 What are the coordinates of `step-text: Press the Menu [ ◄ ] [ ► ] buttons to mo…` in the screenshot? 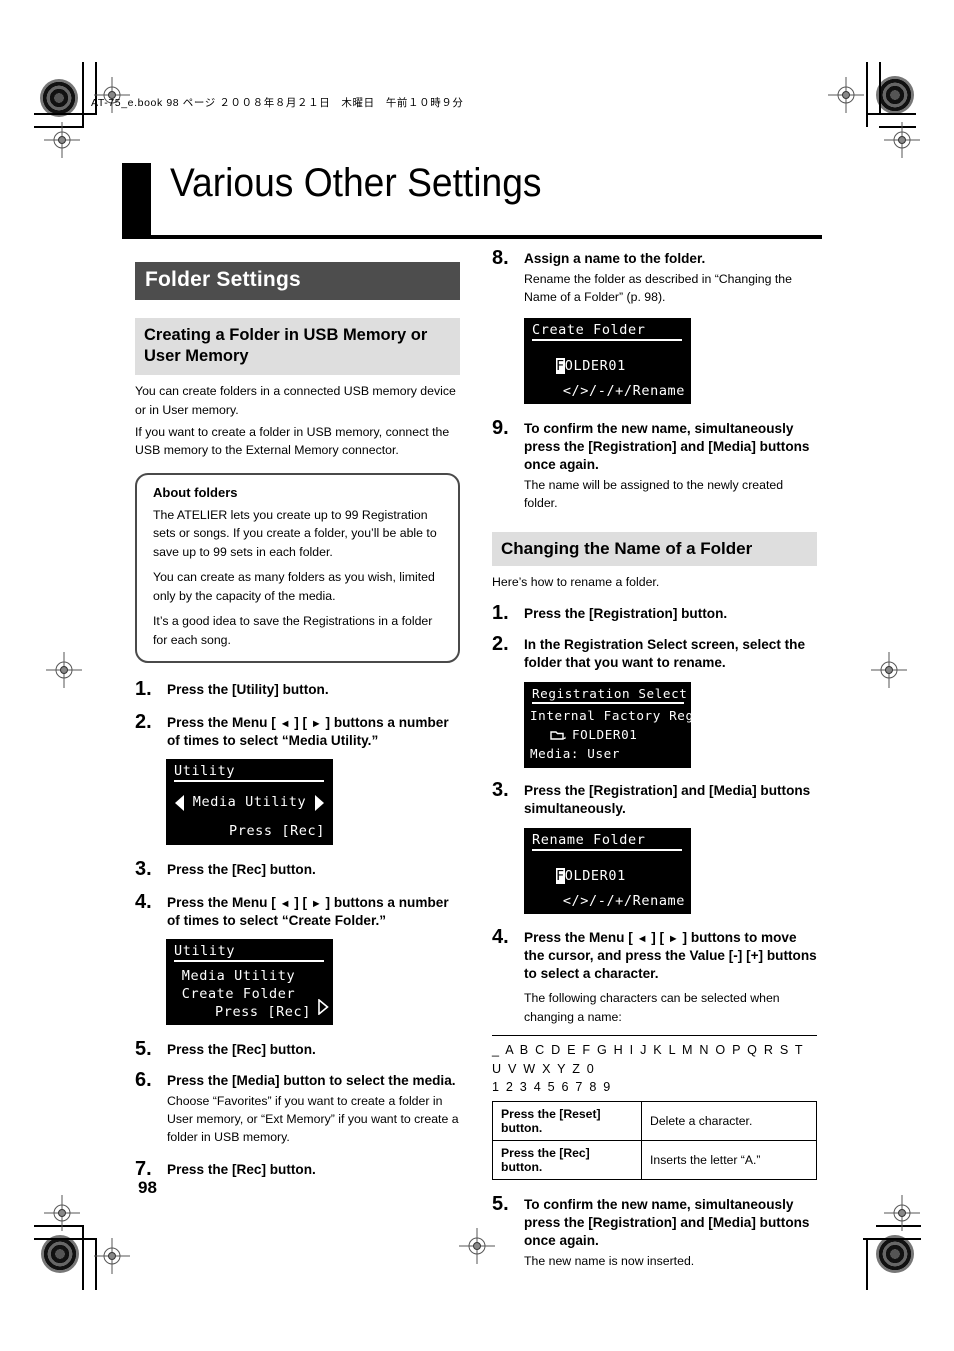 It's located at (670, 956).